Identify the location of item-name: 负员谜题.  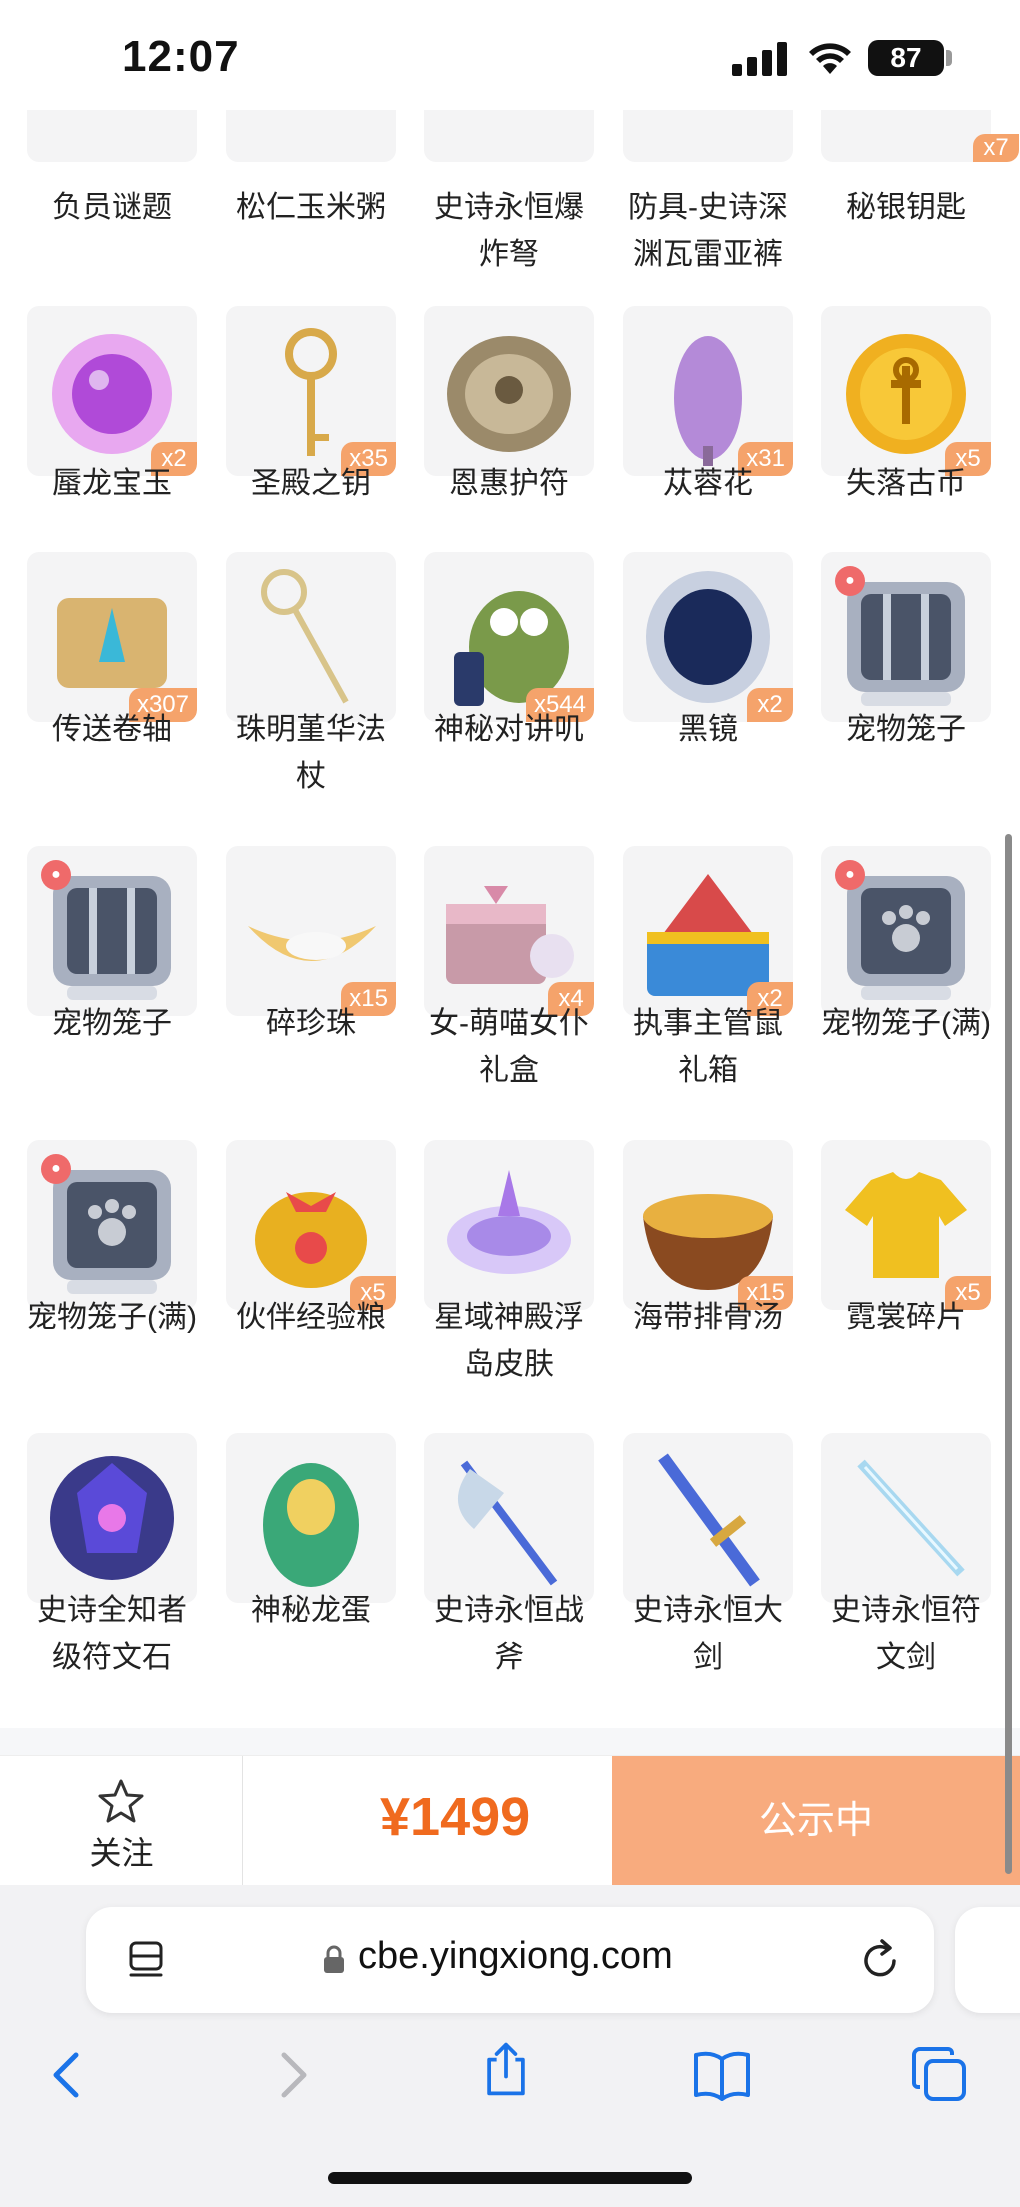
(112, 207).